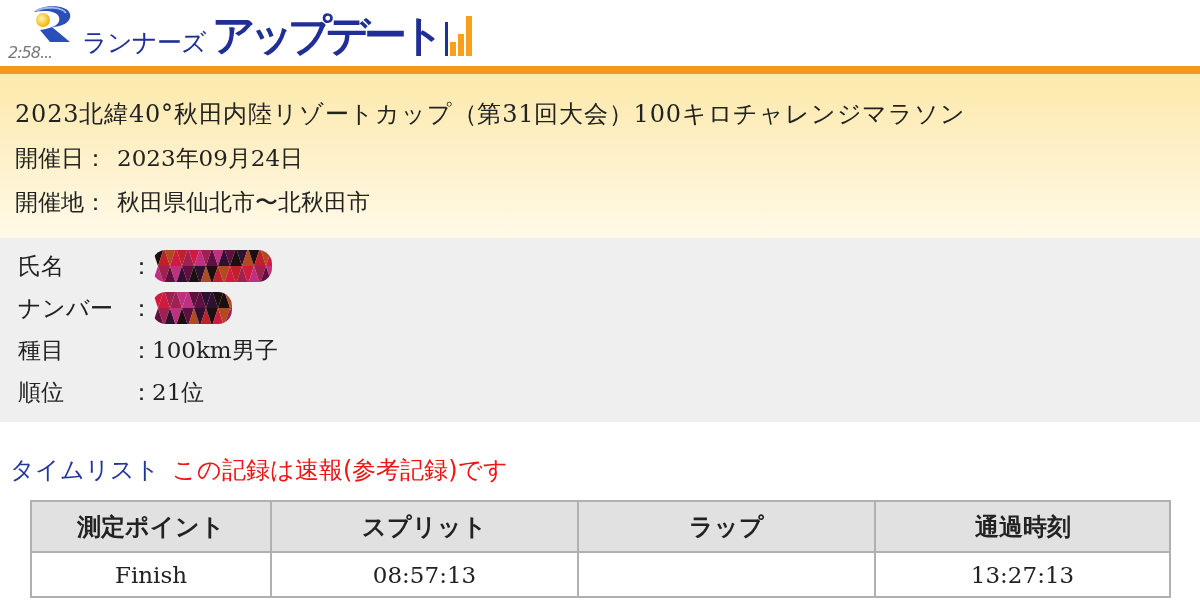  What do you see at coordinates (1022, 574) in the screenshot?
I see `table-cell: 13:27:13` at bounding box center [1022, 574].